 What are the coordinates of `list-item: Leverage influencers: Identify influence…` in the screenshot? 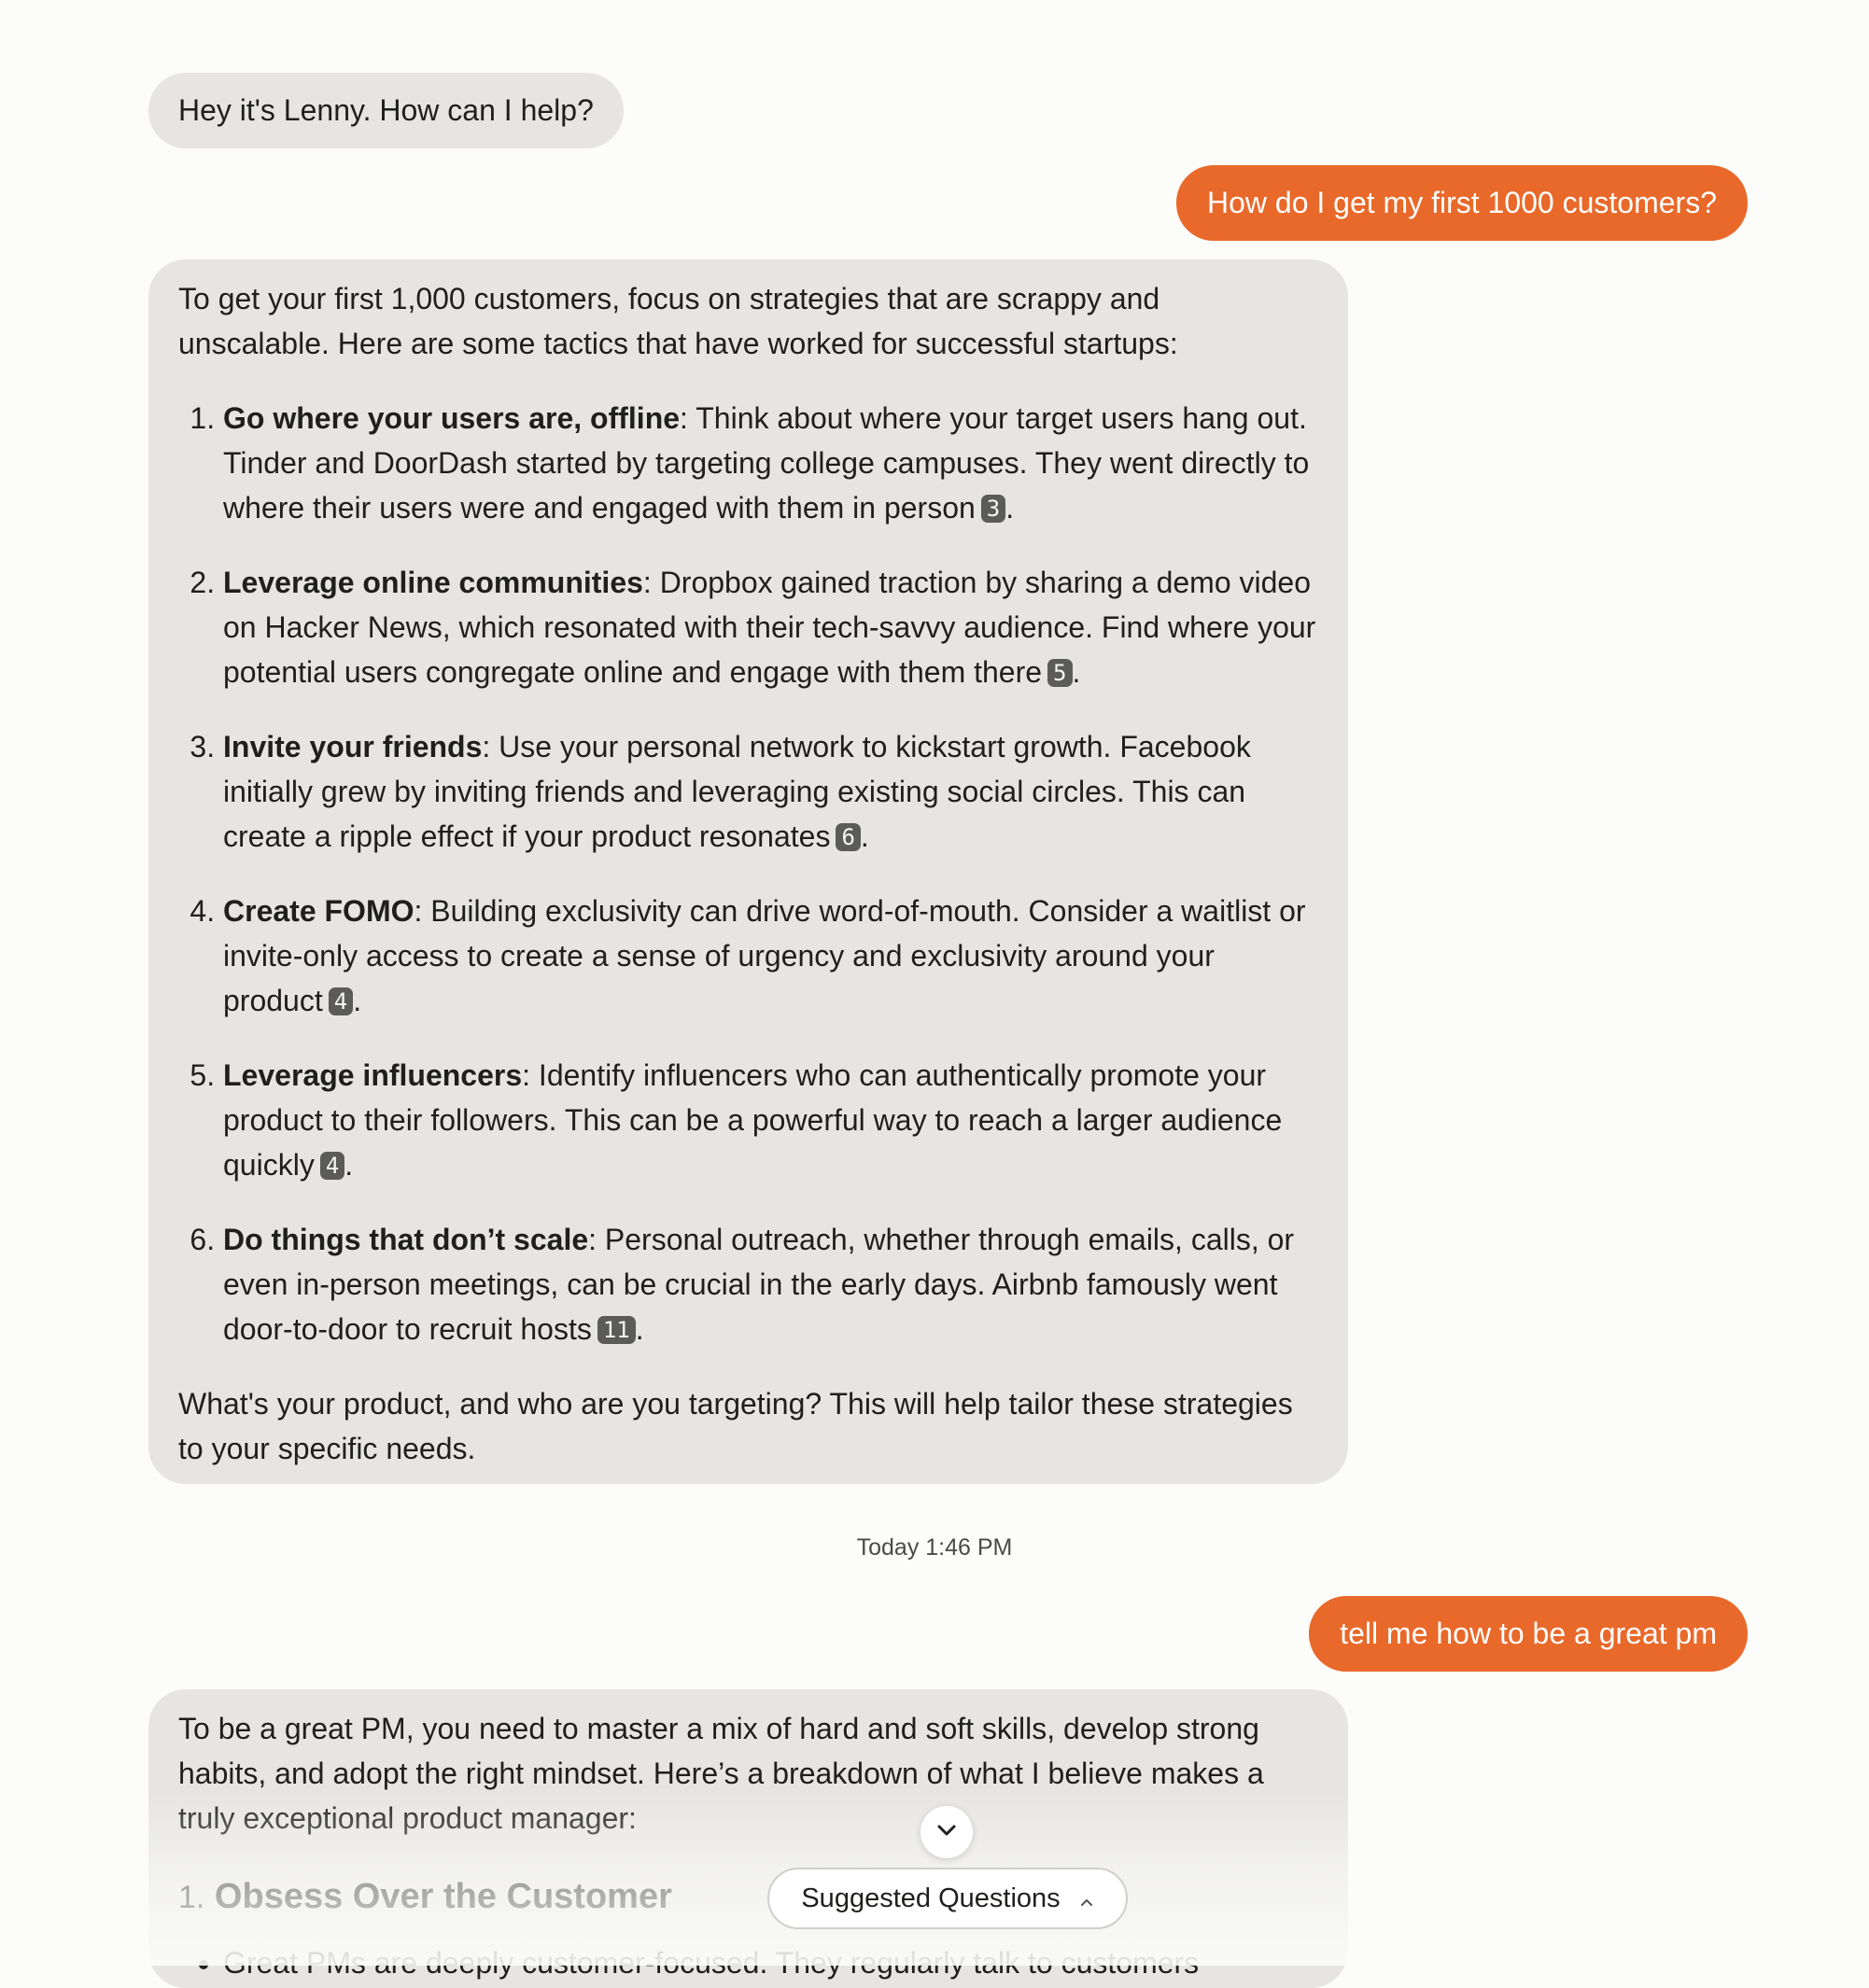 It's located at (770, 1120).